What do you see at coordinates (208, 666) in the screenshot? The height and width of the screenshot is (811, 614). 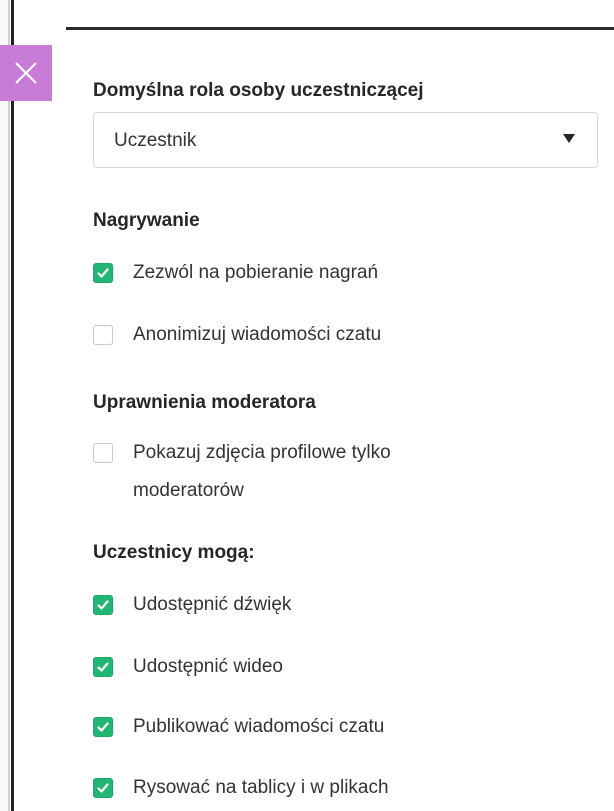 I see `option-label: Udostępnić wideo` at bounding box center [208, 666].